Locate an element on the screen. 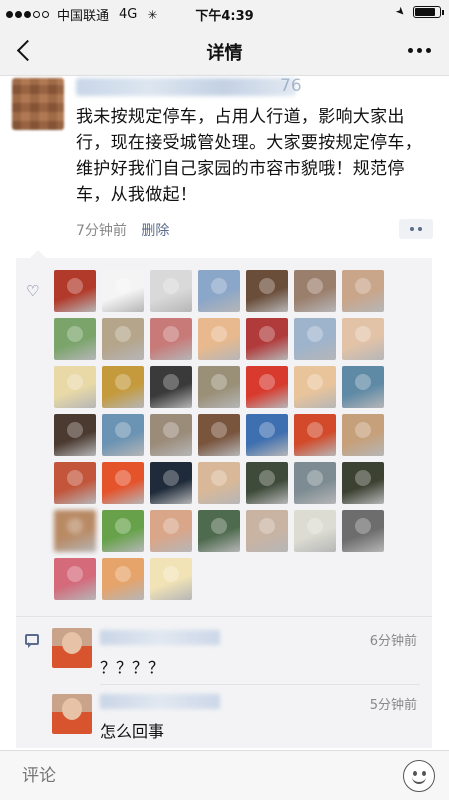 This screenshot has width=449, height=800. status-bar: 中国联通 4G ✳ 下午4:39 ➤ is located at coordinates (224, 13).